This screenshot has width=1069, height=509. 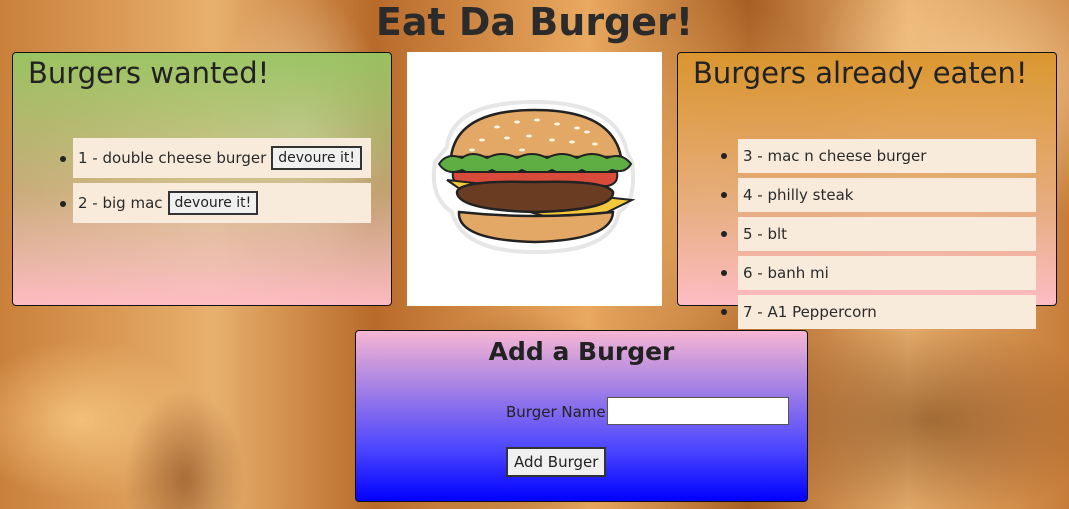 I want to click on add-burger-panel: Add a Burger Burger Name: Add Burger, so click(x=581, y=416).